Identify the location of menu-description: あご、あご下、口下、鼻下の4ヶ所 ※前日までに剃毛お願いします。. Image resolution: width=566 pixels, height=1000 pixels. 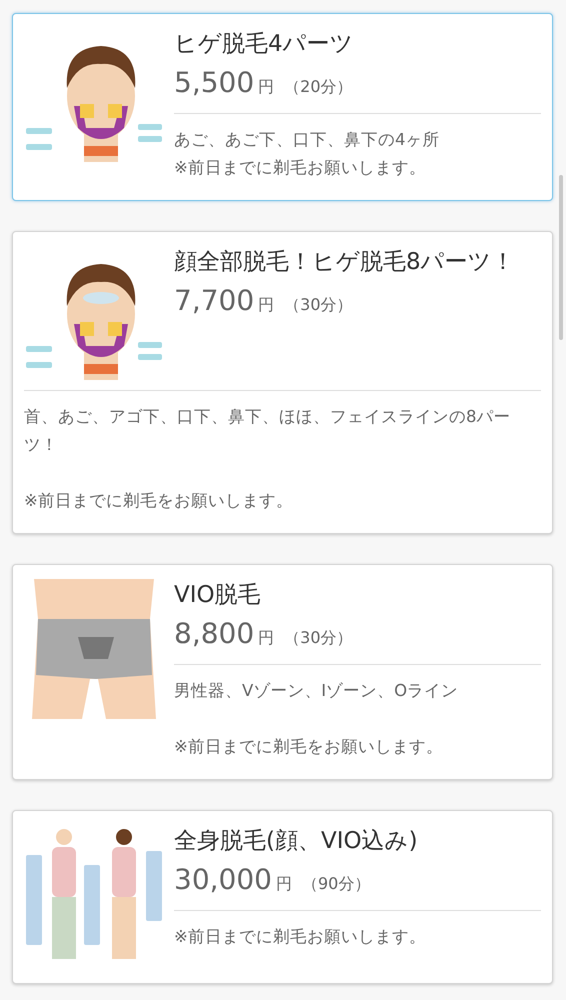
(307, 154).